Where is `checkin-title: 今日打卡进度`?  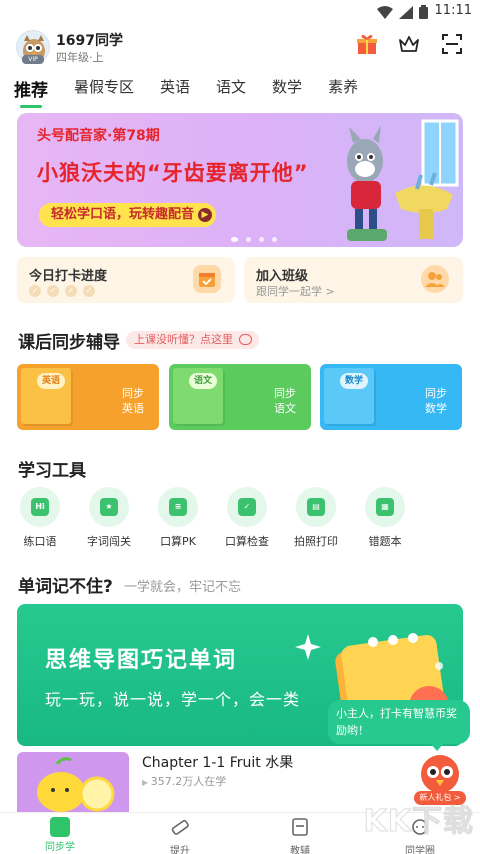 checkin-title: 今日打卡进度 is located at coordinates (68, 276).